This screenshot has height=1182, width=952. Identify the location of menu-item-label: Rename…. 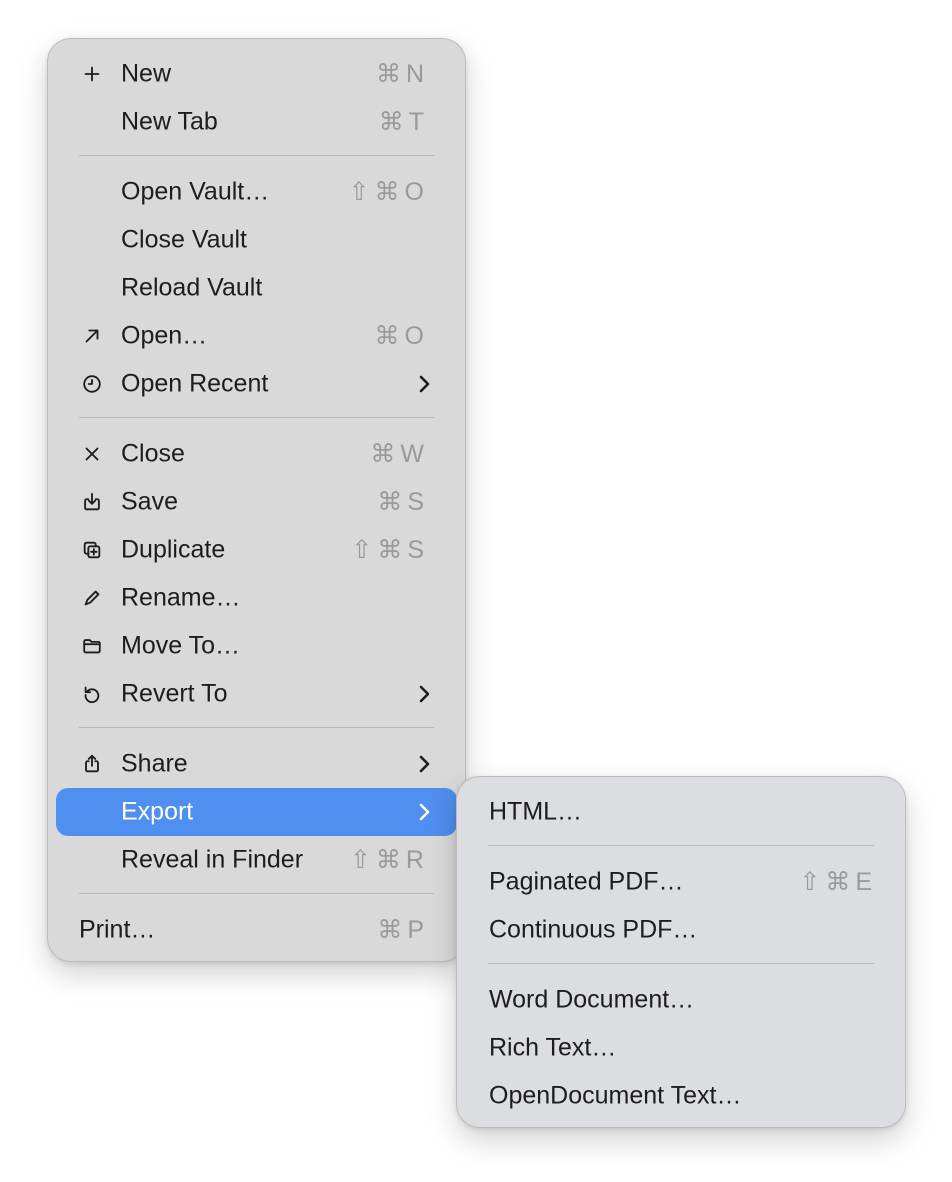
(181, 597).